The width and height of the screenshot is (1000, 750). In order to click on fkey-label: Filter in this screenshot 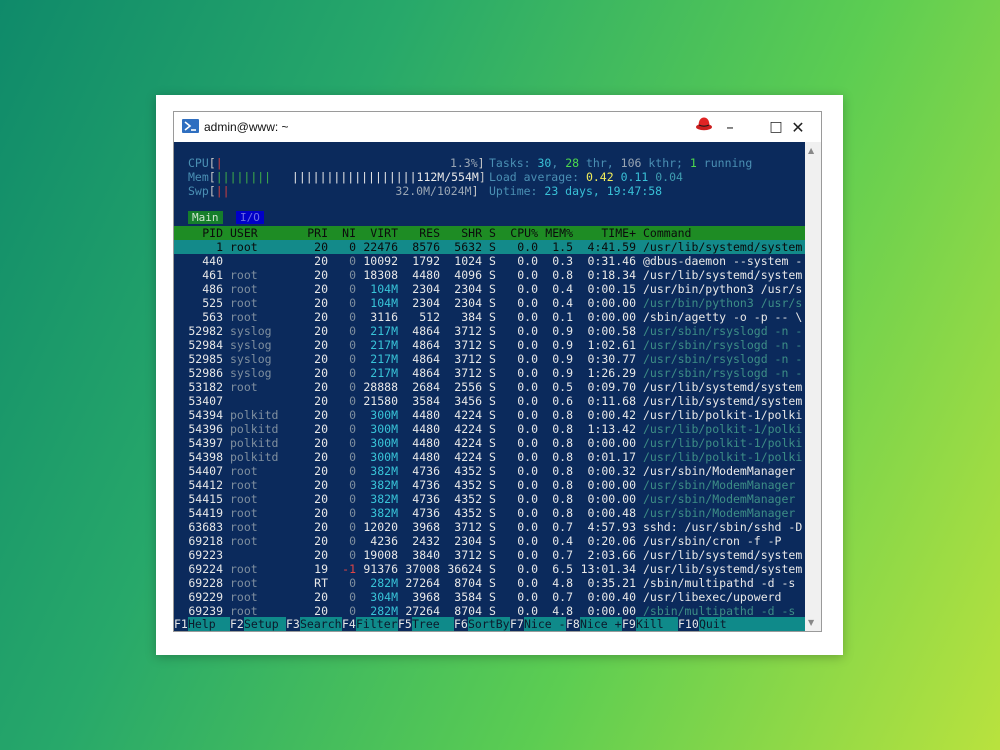, I will do `click(377, 624)`.